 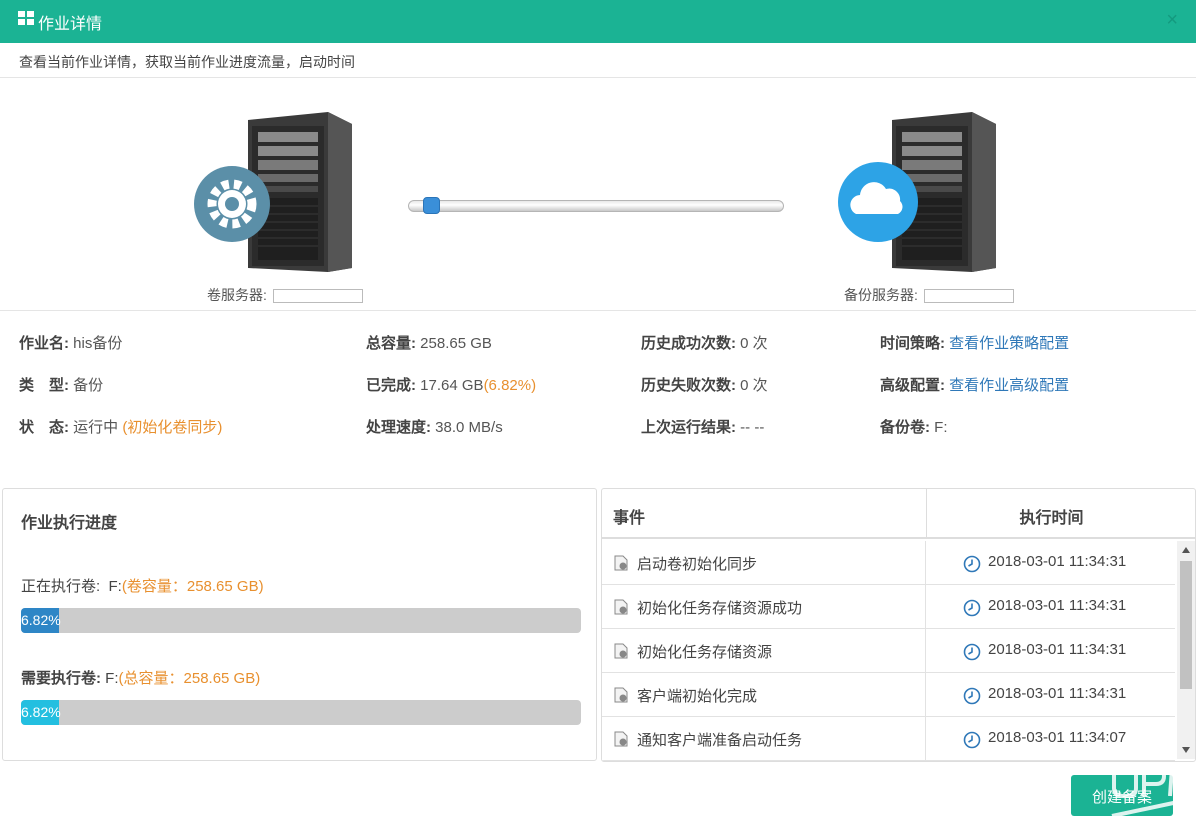 What do you see at coordinates (41, 620) in the screenshot?
I see `current-volume-percent: 6.82%` at bounding box center [41, 620].